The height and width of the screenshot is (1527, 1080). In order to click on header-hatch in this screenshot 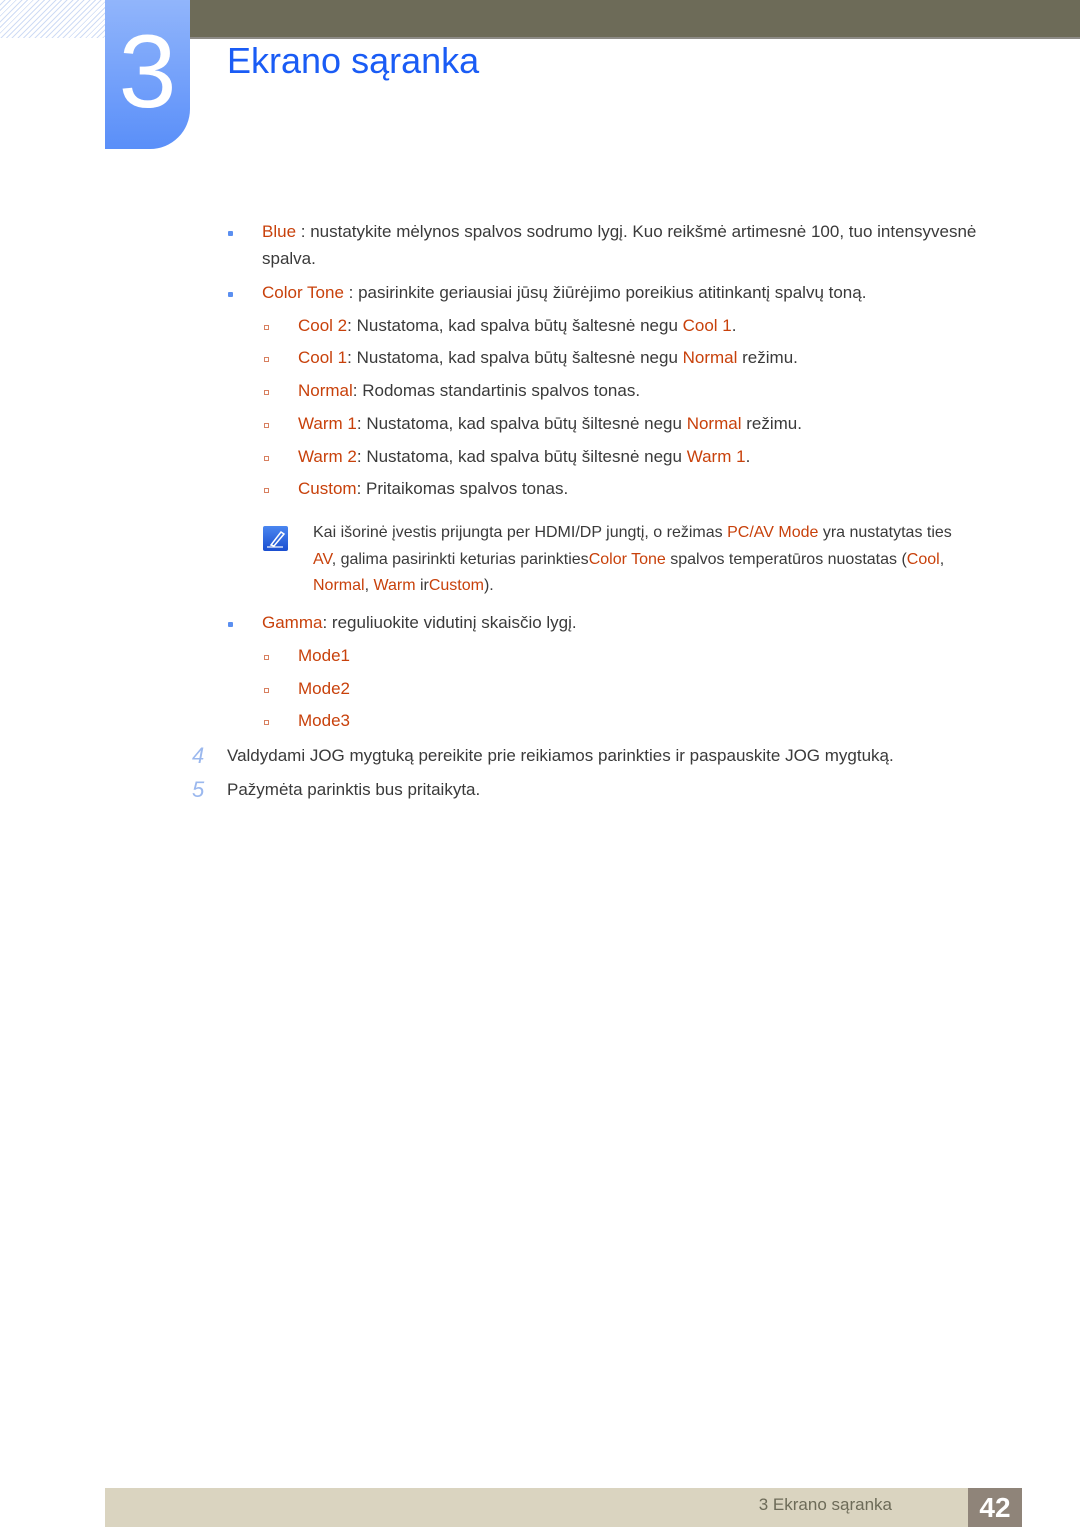, I will do `click(52, 19)`.